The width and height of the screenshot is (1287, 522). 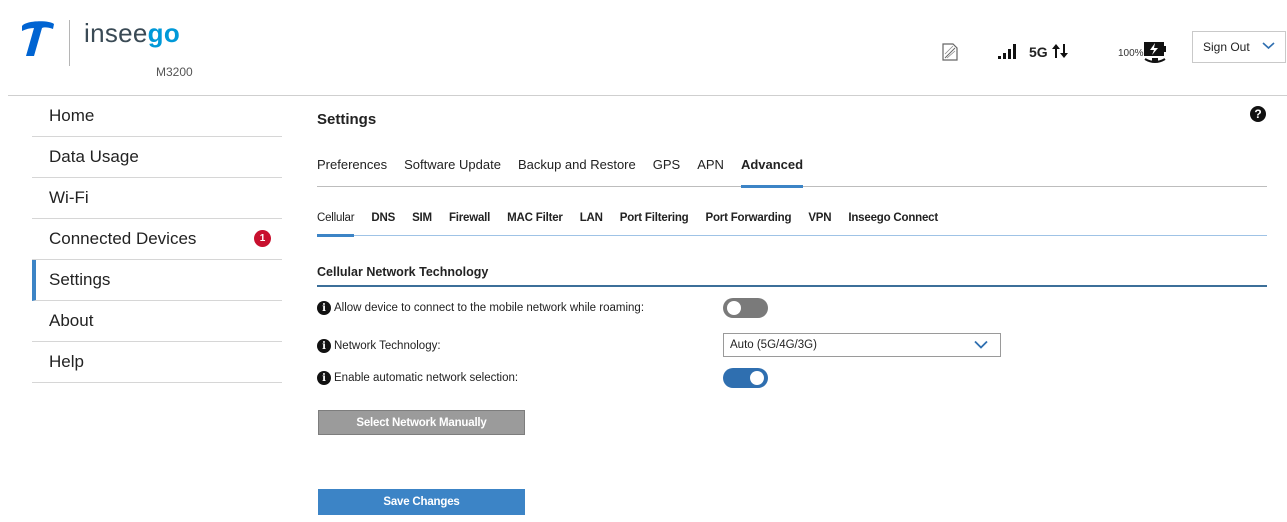 What do you see at coordinates (157, 116) in the screenshot?
I see `sidebar-item-home: Home` at bounding box center [157, 116].